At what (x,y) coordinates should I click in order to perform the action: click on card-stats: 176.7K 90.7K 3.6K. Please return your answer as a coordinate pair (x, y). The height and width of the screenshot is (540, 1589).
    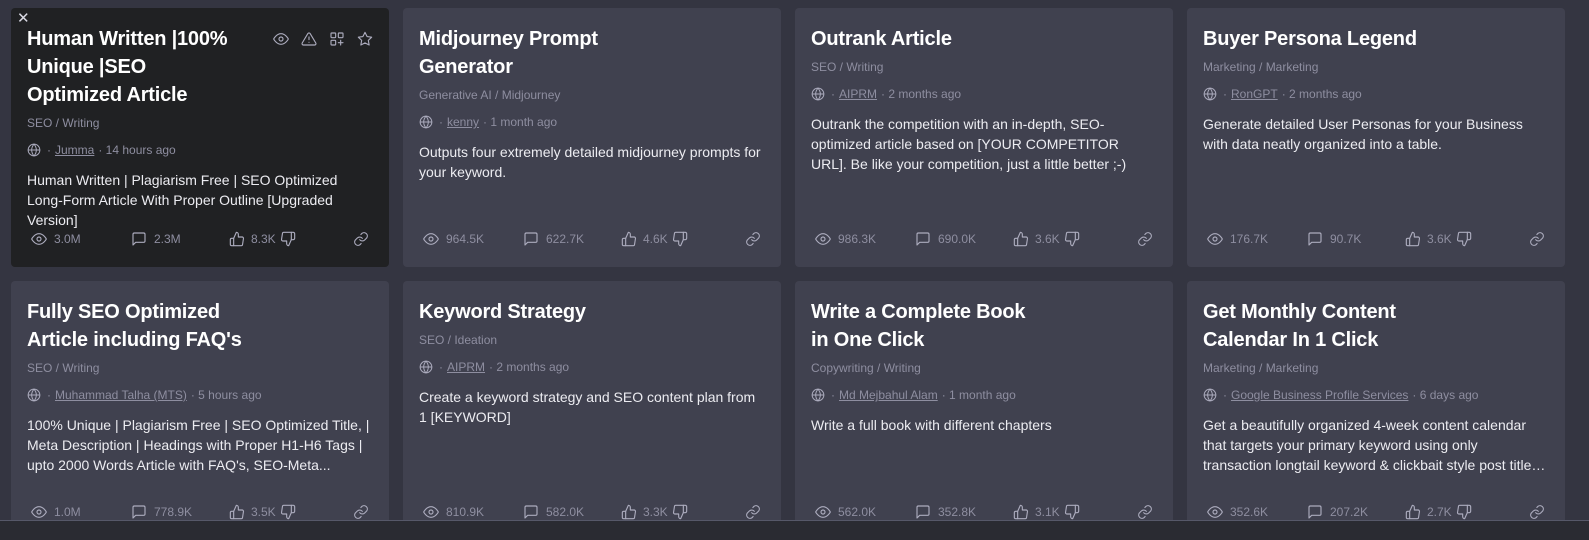
    Looking at the image, I should click on (1376, 239).